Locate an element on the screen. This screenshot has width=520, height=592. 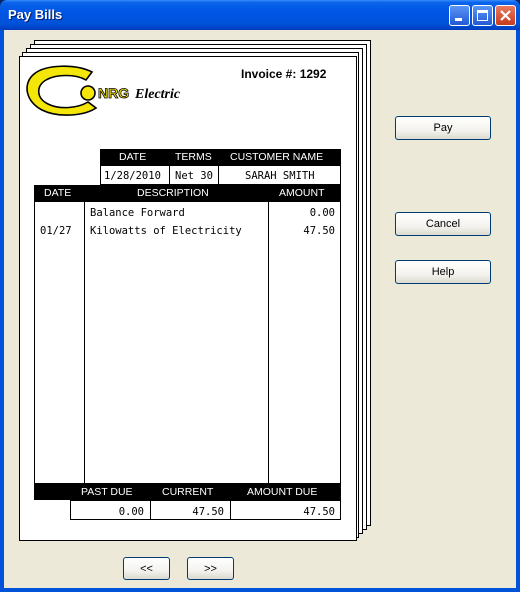
pay-button: Pay is located at coordinates (443, 128).